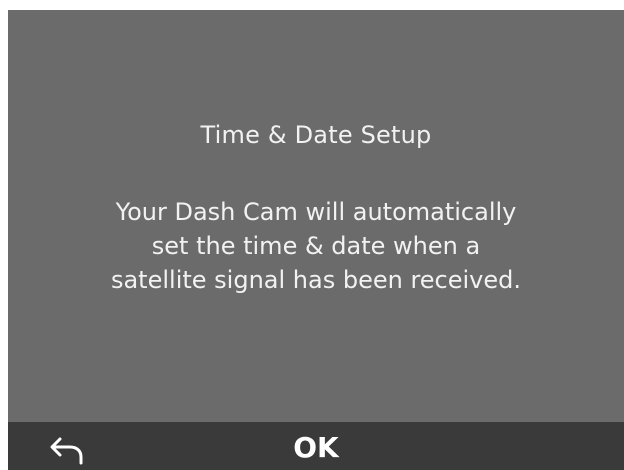 Image resolution: width=624 pixels, height=470 pixels. Describe the element at coordinates (316, 280) in the screenshot. I see `message-line: satellite signal has been received.` at that location.